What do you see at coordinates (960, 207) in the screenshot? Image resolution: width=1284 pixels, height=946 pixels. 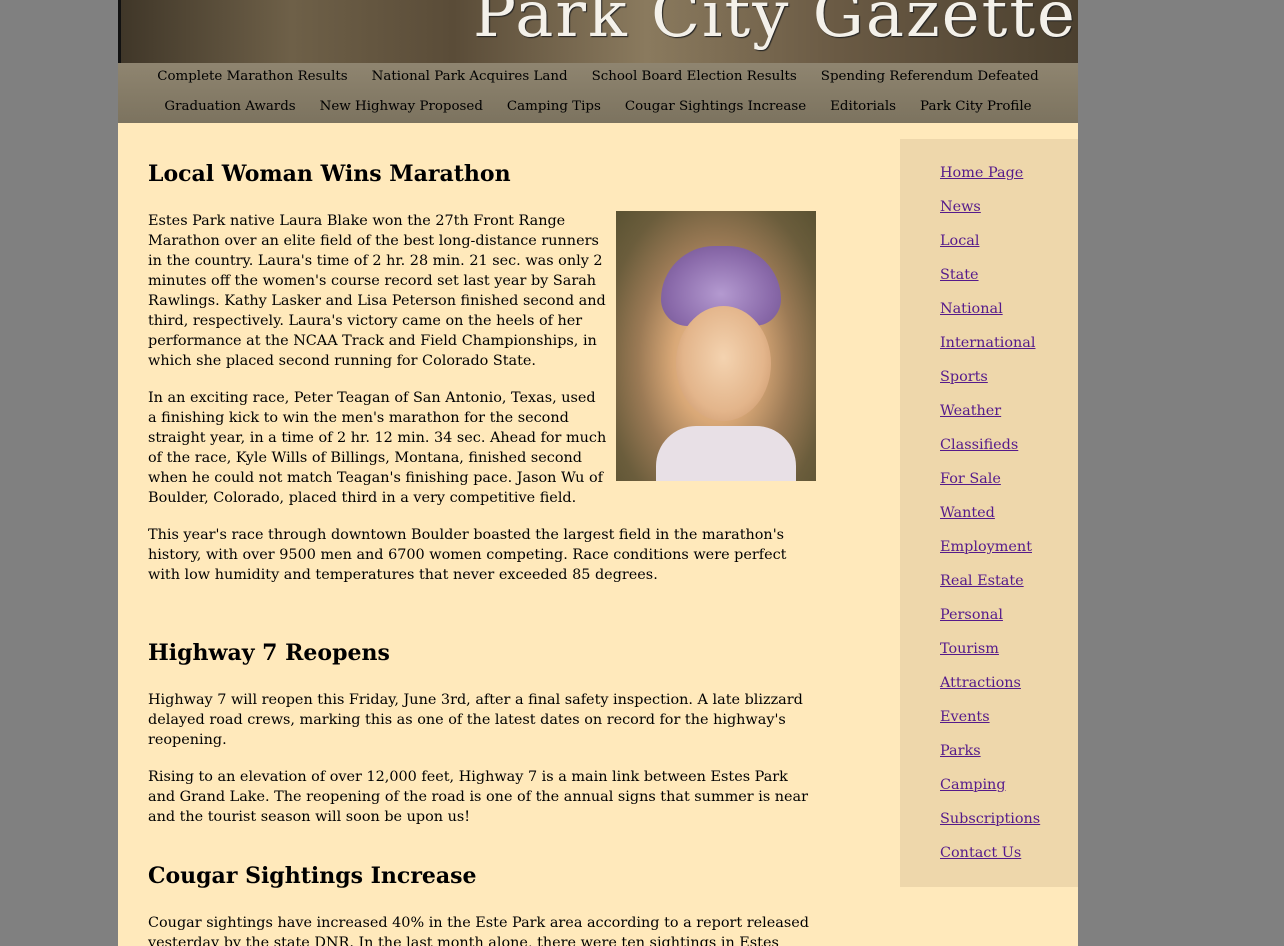 I see `sidebar-link-news: News` at bounding box center [960, 207].